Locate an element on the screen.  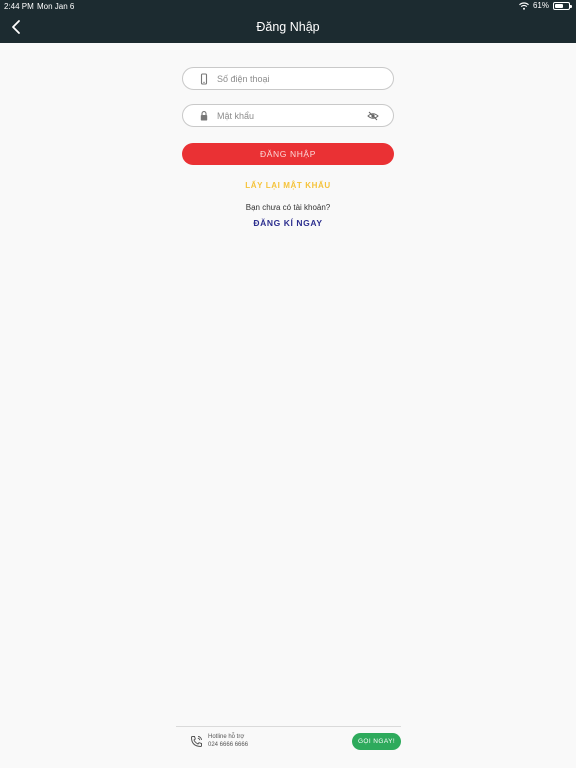
battery-percent: 61% is located at coordinates (540, 5).